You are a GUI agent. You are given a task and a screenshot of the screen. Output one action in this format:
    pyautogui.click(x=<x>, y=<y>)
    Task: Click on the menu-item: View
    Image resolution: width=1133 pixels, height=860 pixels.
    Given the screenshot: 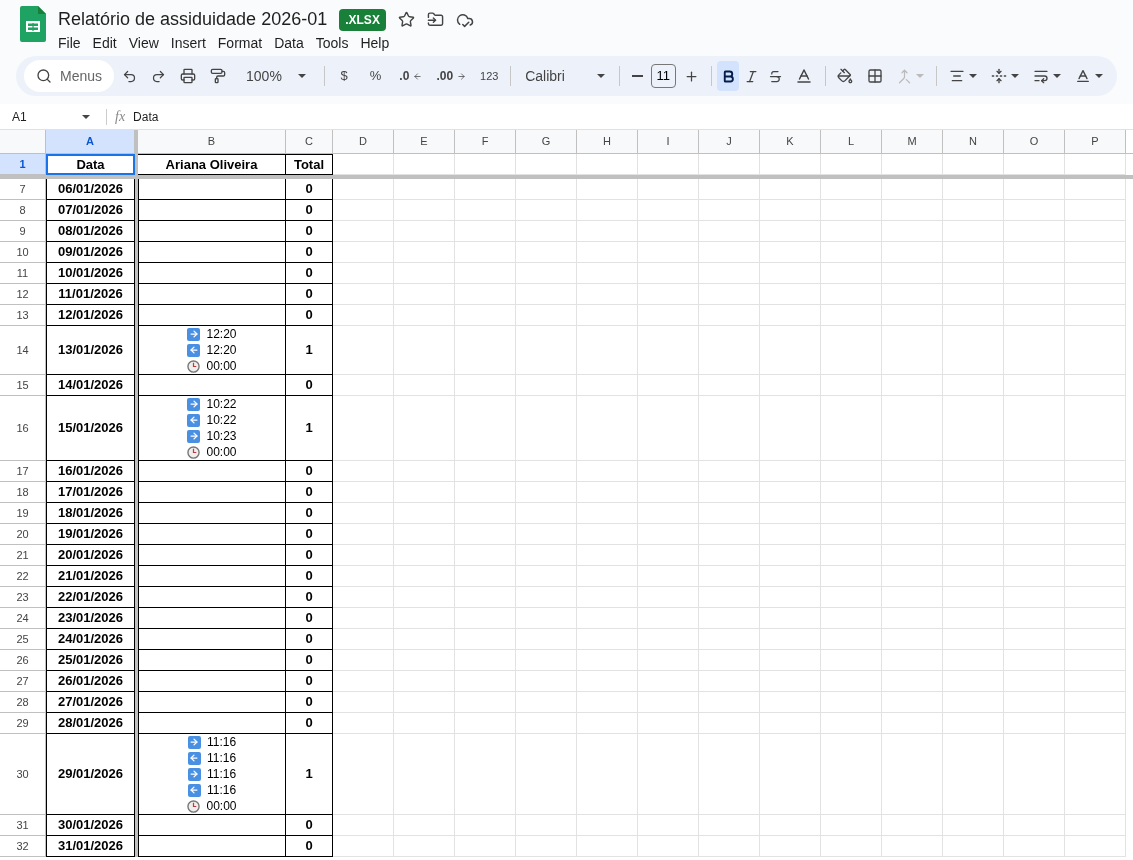 What is the action you would take?
    pyautogui.click(x=143, y=43)
    